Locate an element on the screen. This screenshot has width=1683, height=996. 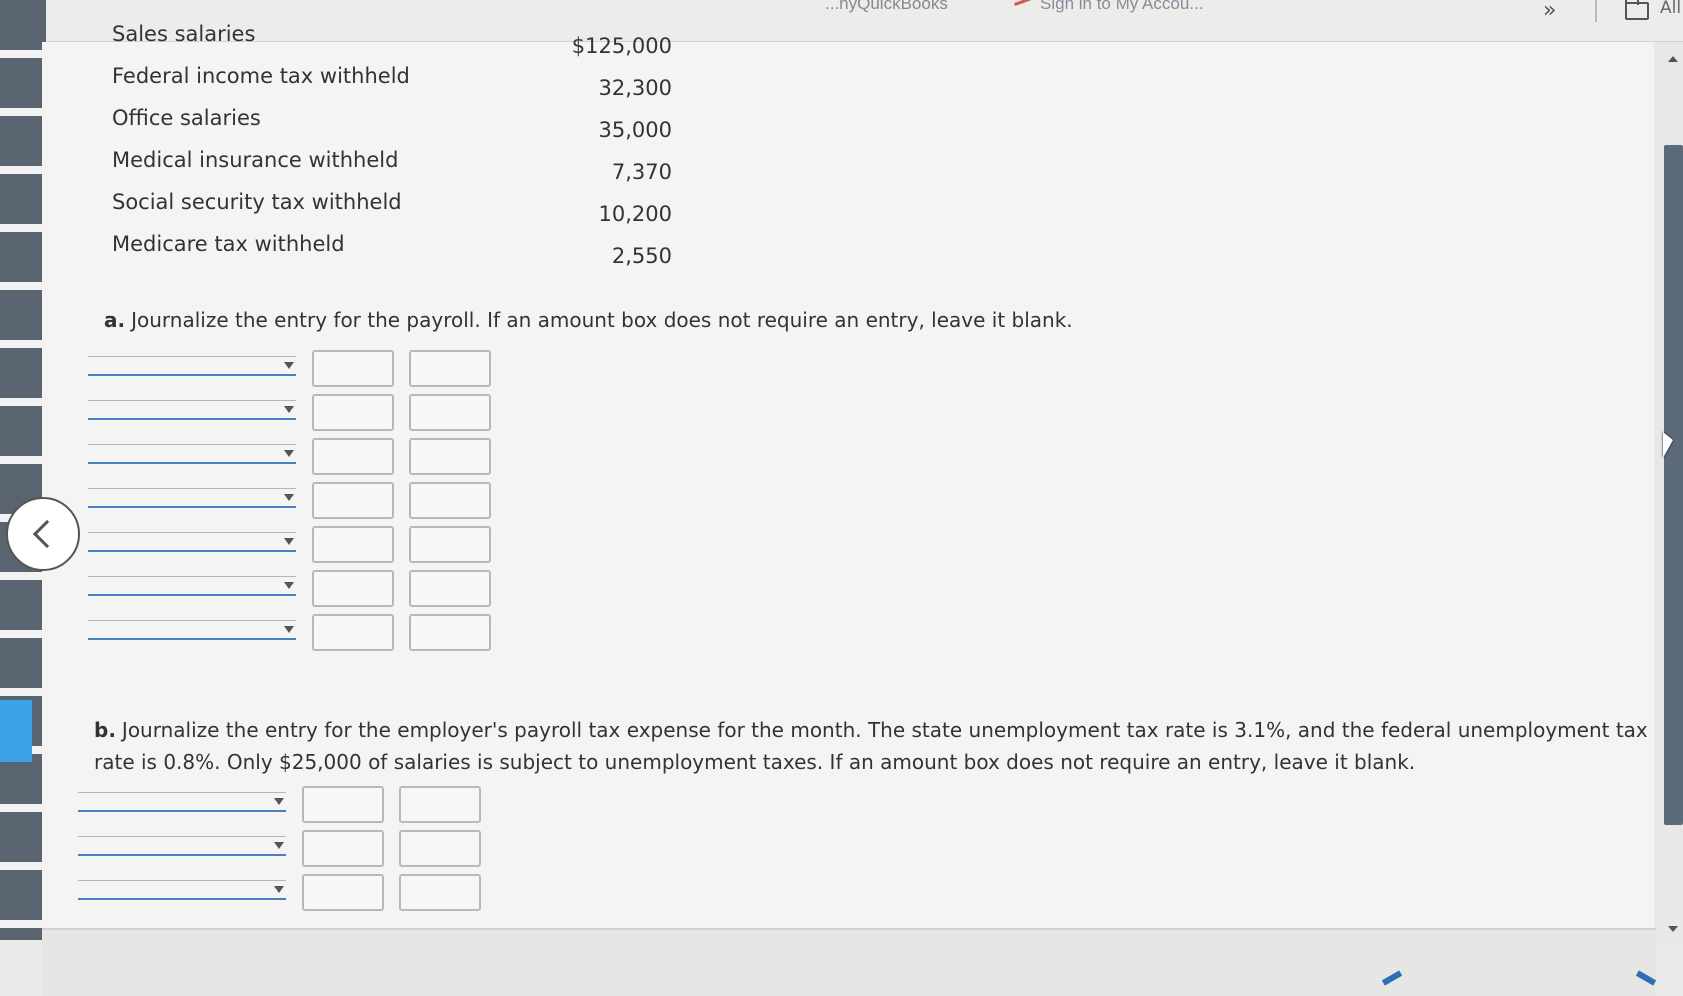
row-value: 10,200 is located at coordinates (635, 214).